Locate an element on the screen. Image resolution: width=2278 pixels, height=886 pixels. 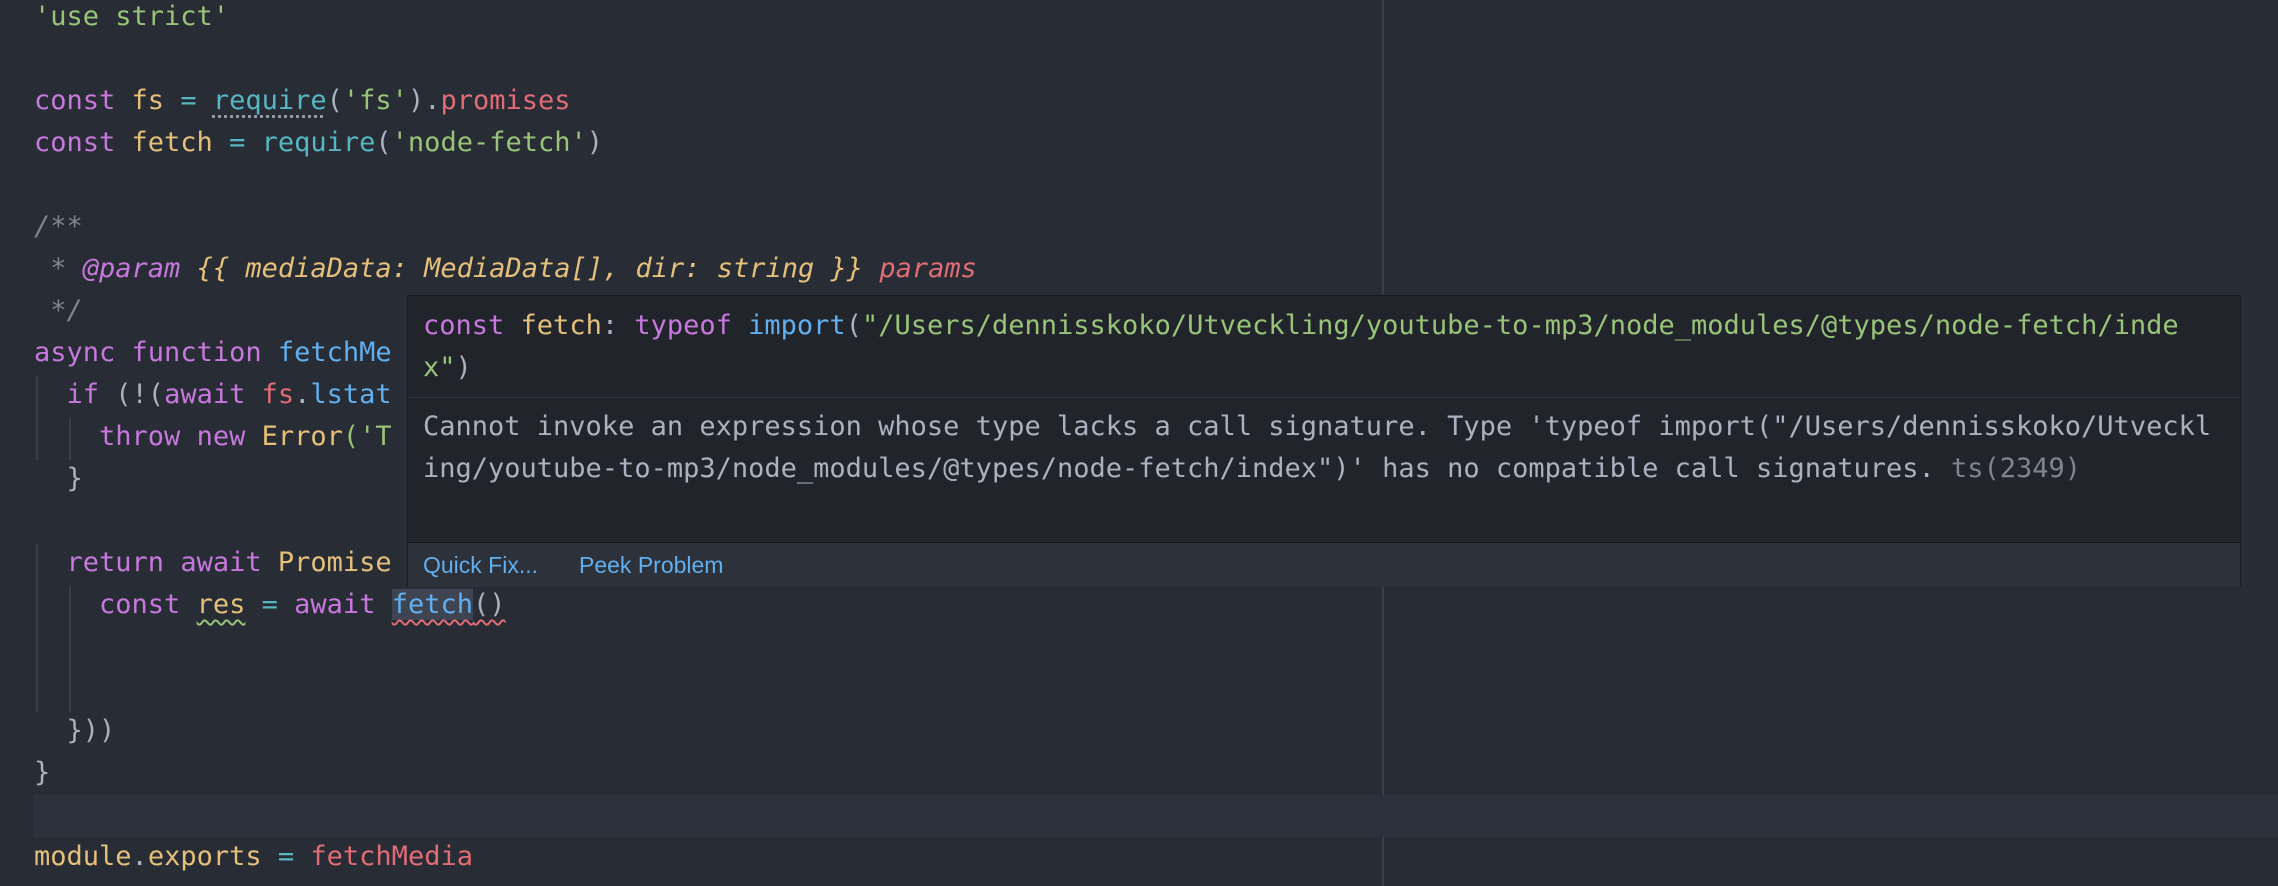
code-line-10: if (!(await fs.lstat is located at coordinates (213, 395).